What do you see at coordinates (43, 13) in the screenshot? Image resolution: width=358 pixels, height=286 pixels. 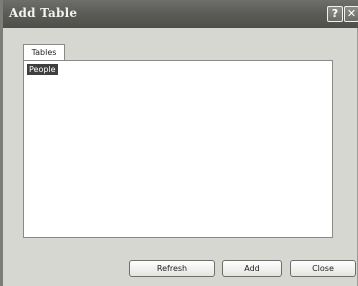 I see `dialog-title: Add Table` at bounding box center [43, 13].